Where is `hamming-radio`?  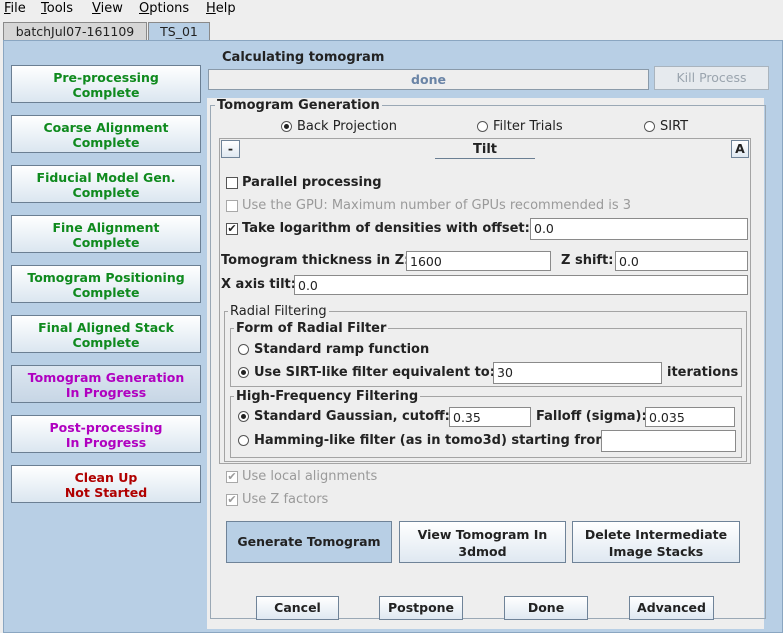
hamming-radio is located at coordinates (243, 440).